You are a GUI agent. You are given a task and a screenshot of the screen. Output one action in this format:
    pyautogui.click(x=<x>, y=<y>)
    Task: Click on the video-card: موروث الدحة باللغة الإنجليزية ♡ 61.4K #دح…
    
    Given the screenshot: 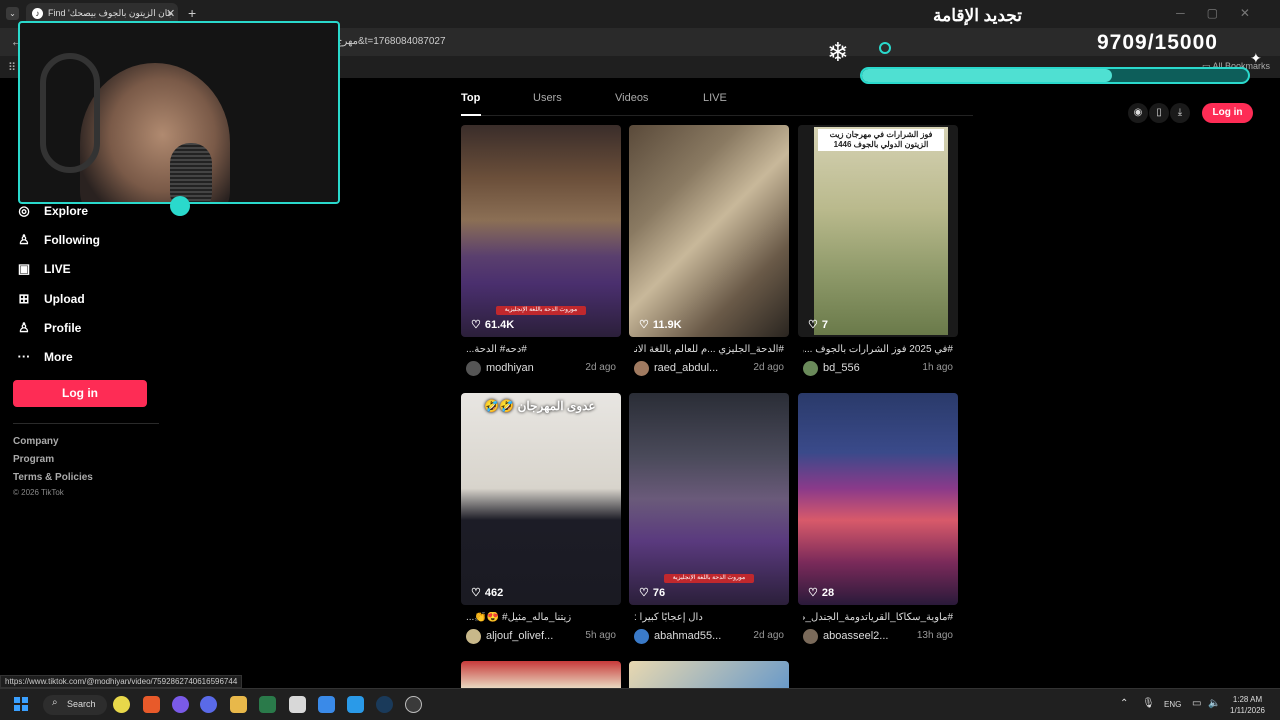 What is the action you would take?
    pyautogui.click(x=541, y=253)
    